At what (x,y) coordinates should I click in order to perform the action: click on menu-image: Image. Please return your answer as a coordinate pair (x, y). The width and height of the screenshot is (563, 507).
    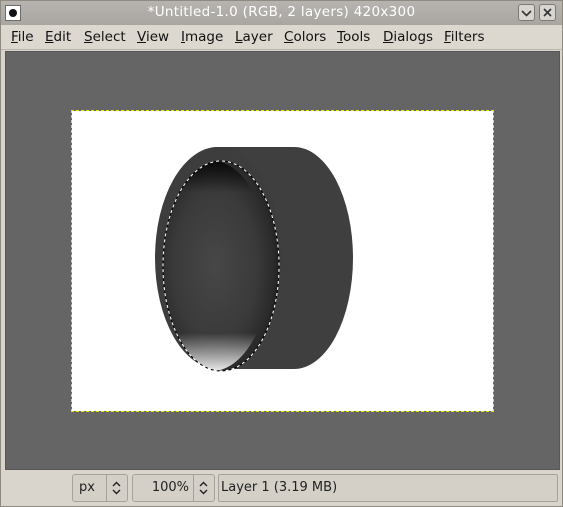
    Looking at the image, I should click on (202, 37).